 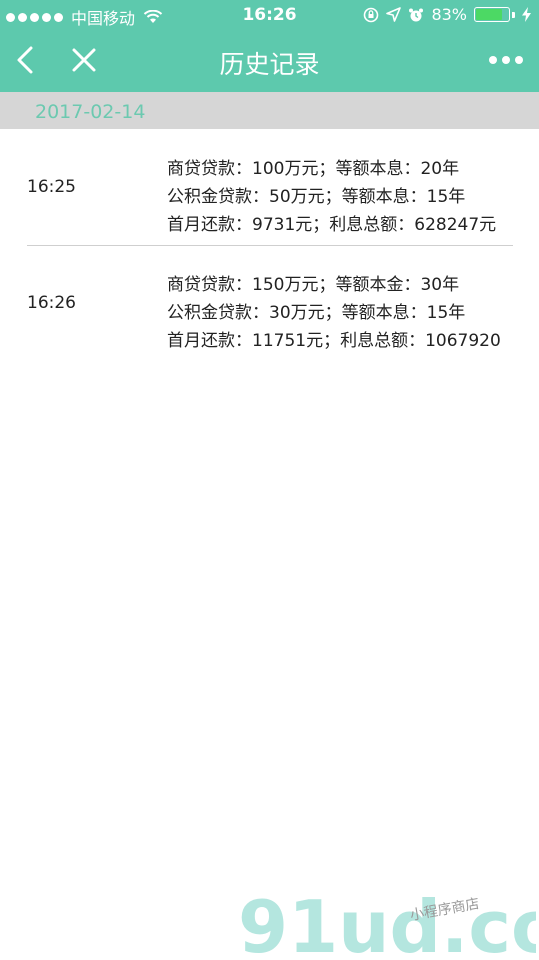 I want to click on orientation-lock-icon, so click(x=371, y=14).